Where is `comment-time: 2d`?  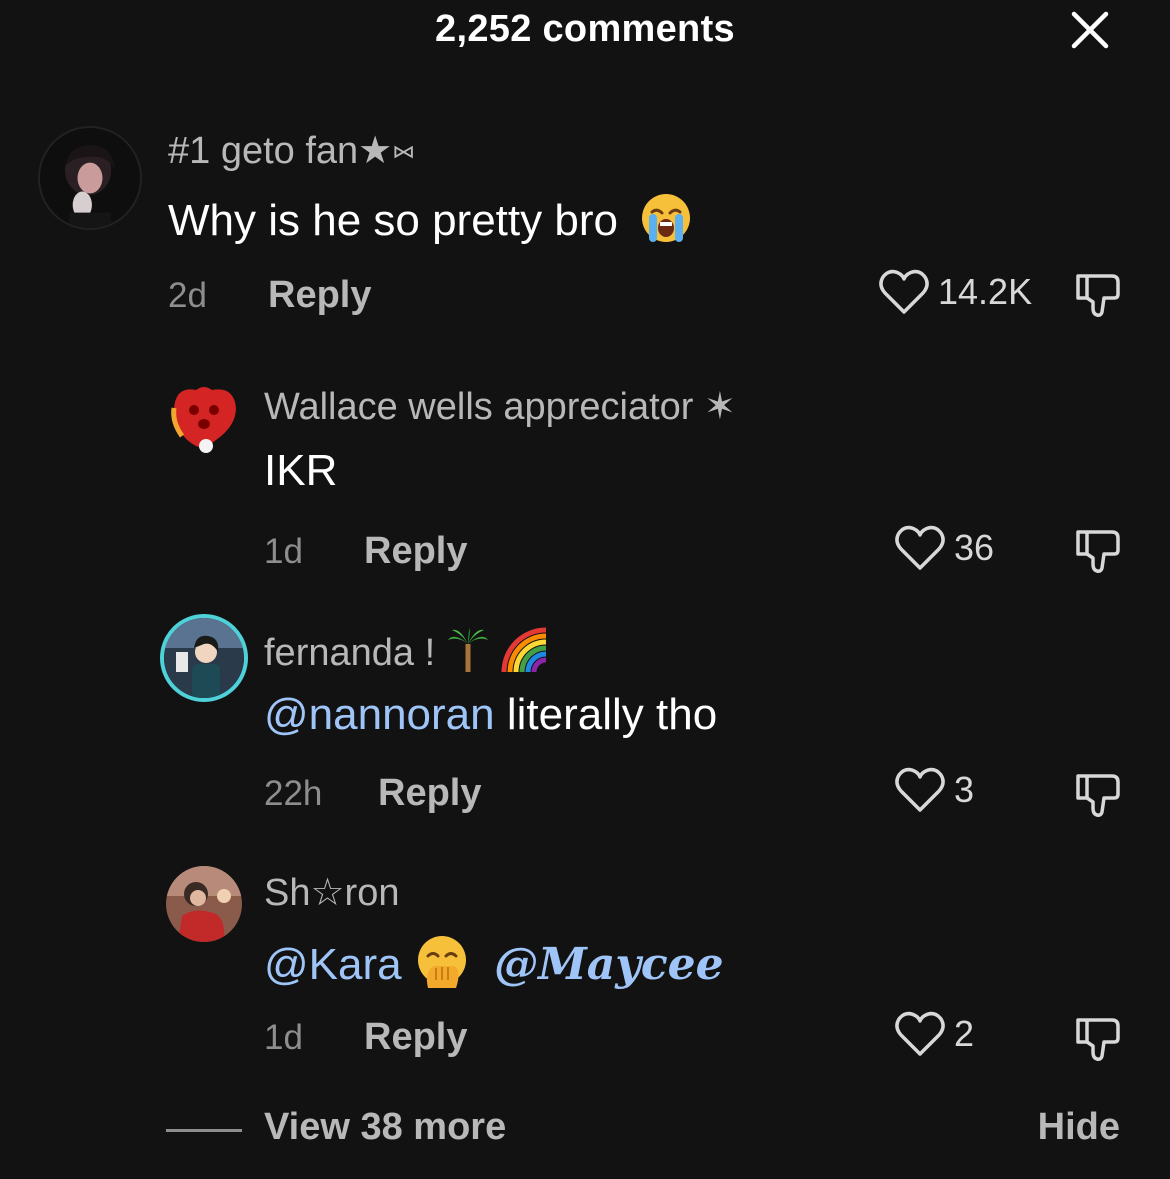
comment-time: 2d is located at coordinates (187, 295).